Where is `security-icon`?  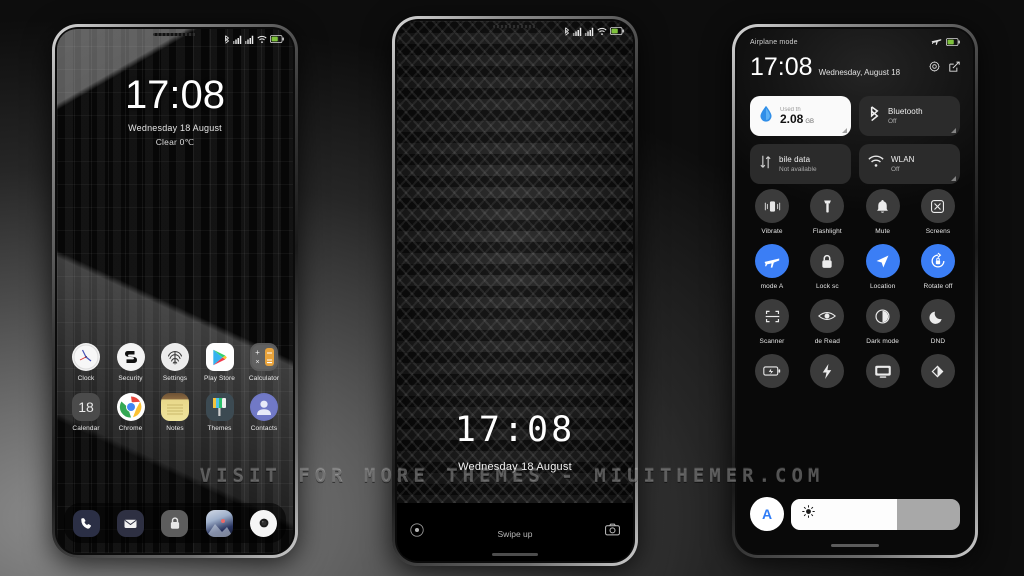
security-icon is located at coordinates (130, 357).